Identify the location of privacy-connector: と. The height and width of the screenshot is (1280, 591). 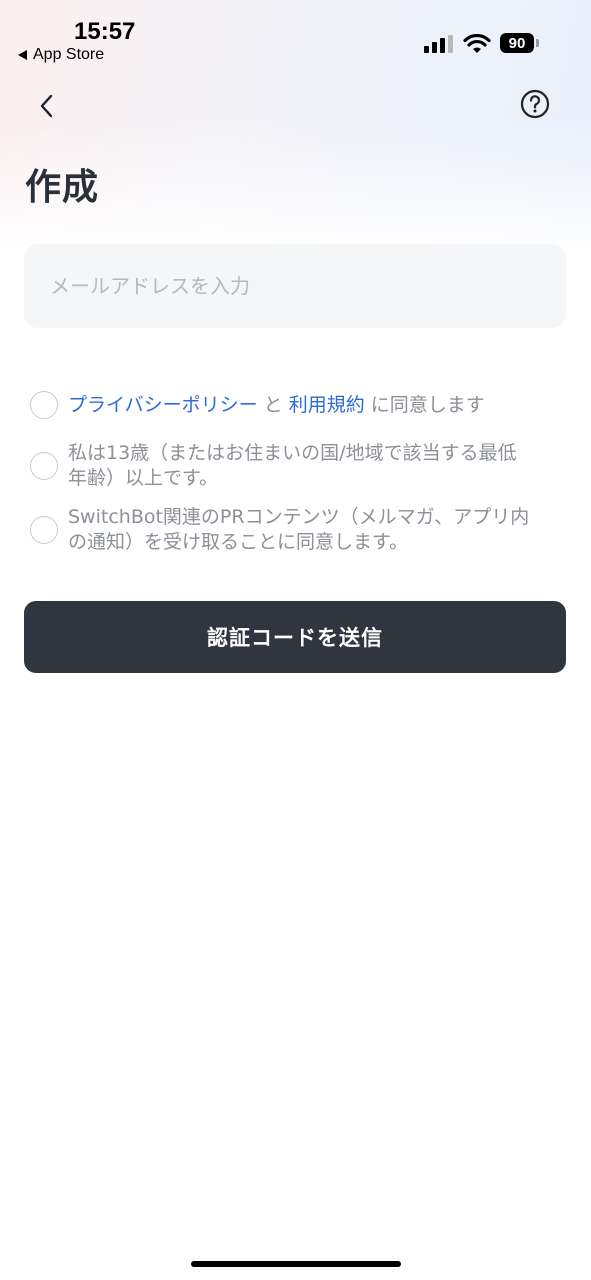
(273, 404).